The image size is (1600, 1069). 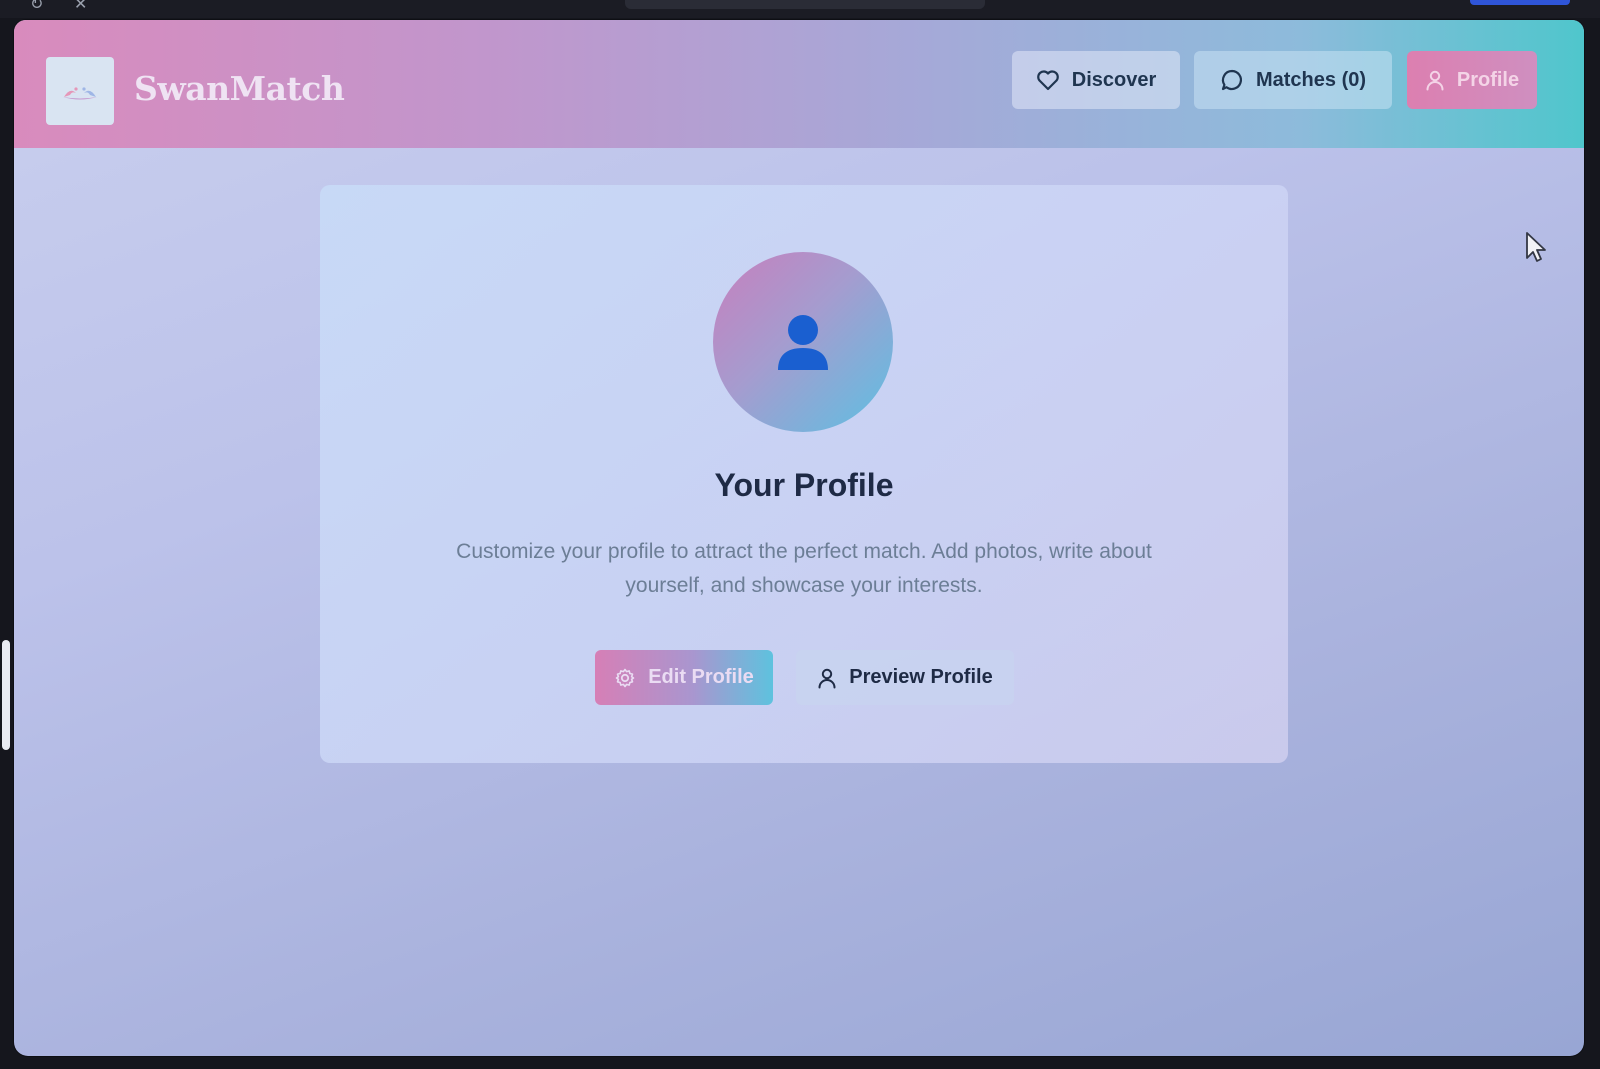 I want to click on browser-topbar: ↻ ✕, so click(x=800, y=9).